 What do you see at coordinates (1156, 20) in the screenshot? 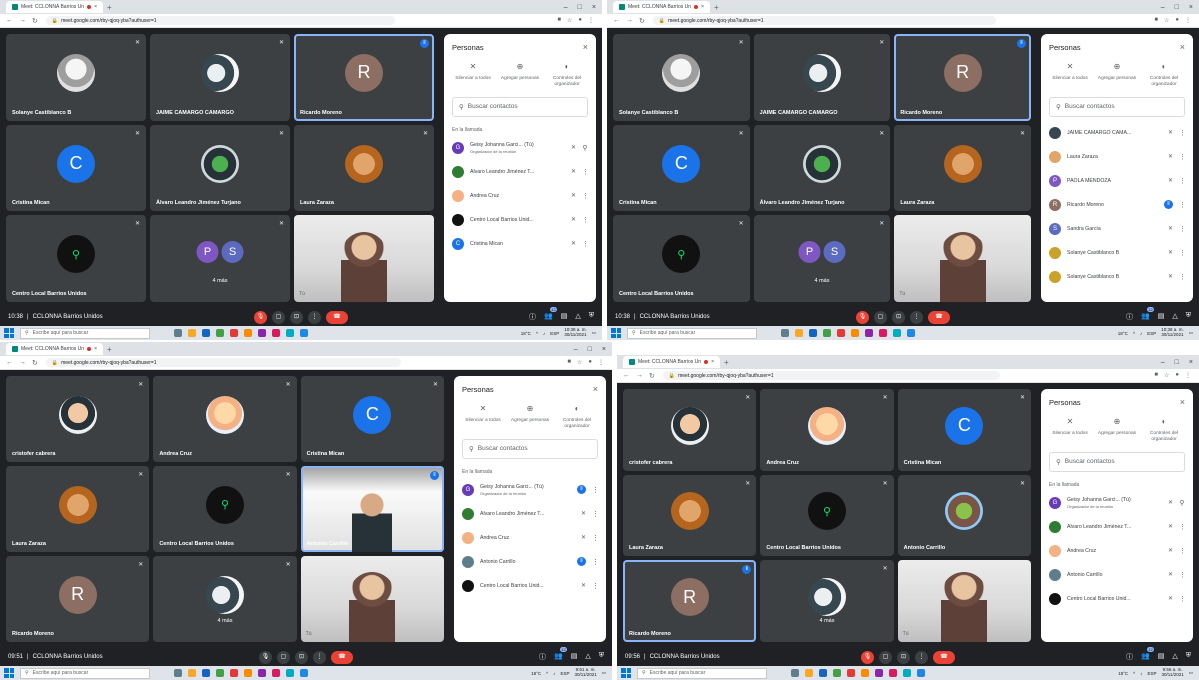
I see `camera-indicator-icon: ■` at bounding box center [1156, 20].